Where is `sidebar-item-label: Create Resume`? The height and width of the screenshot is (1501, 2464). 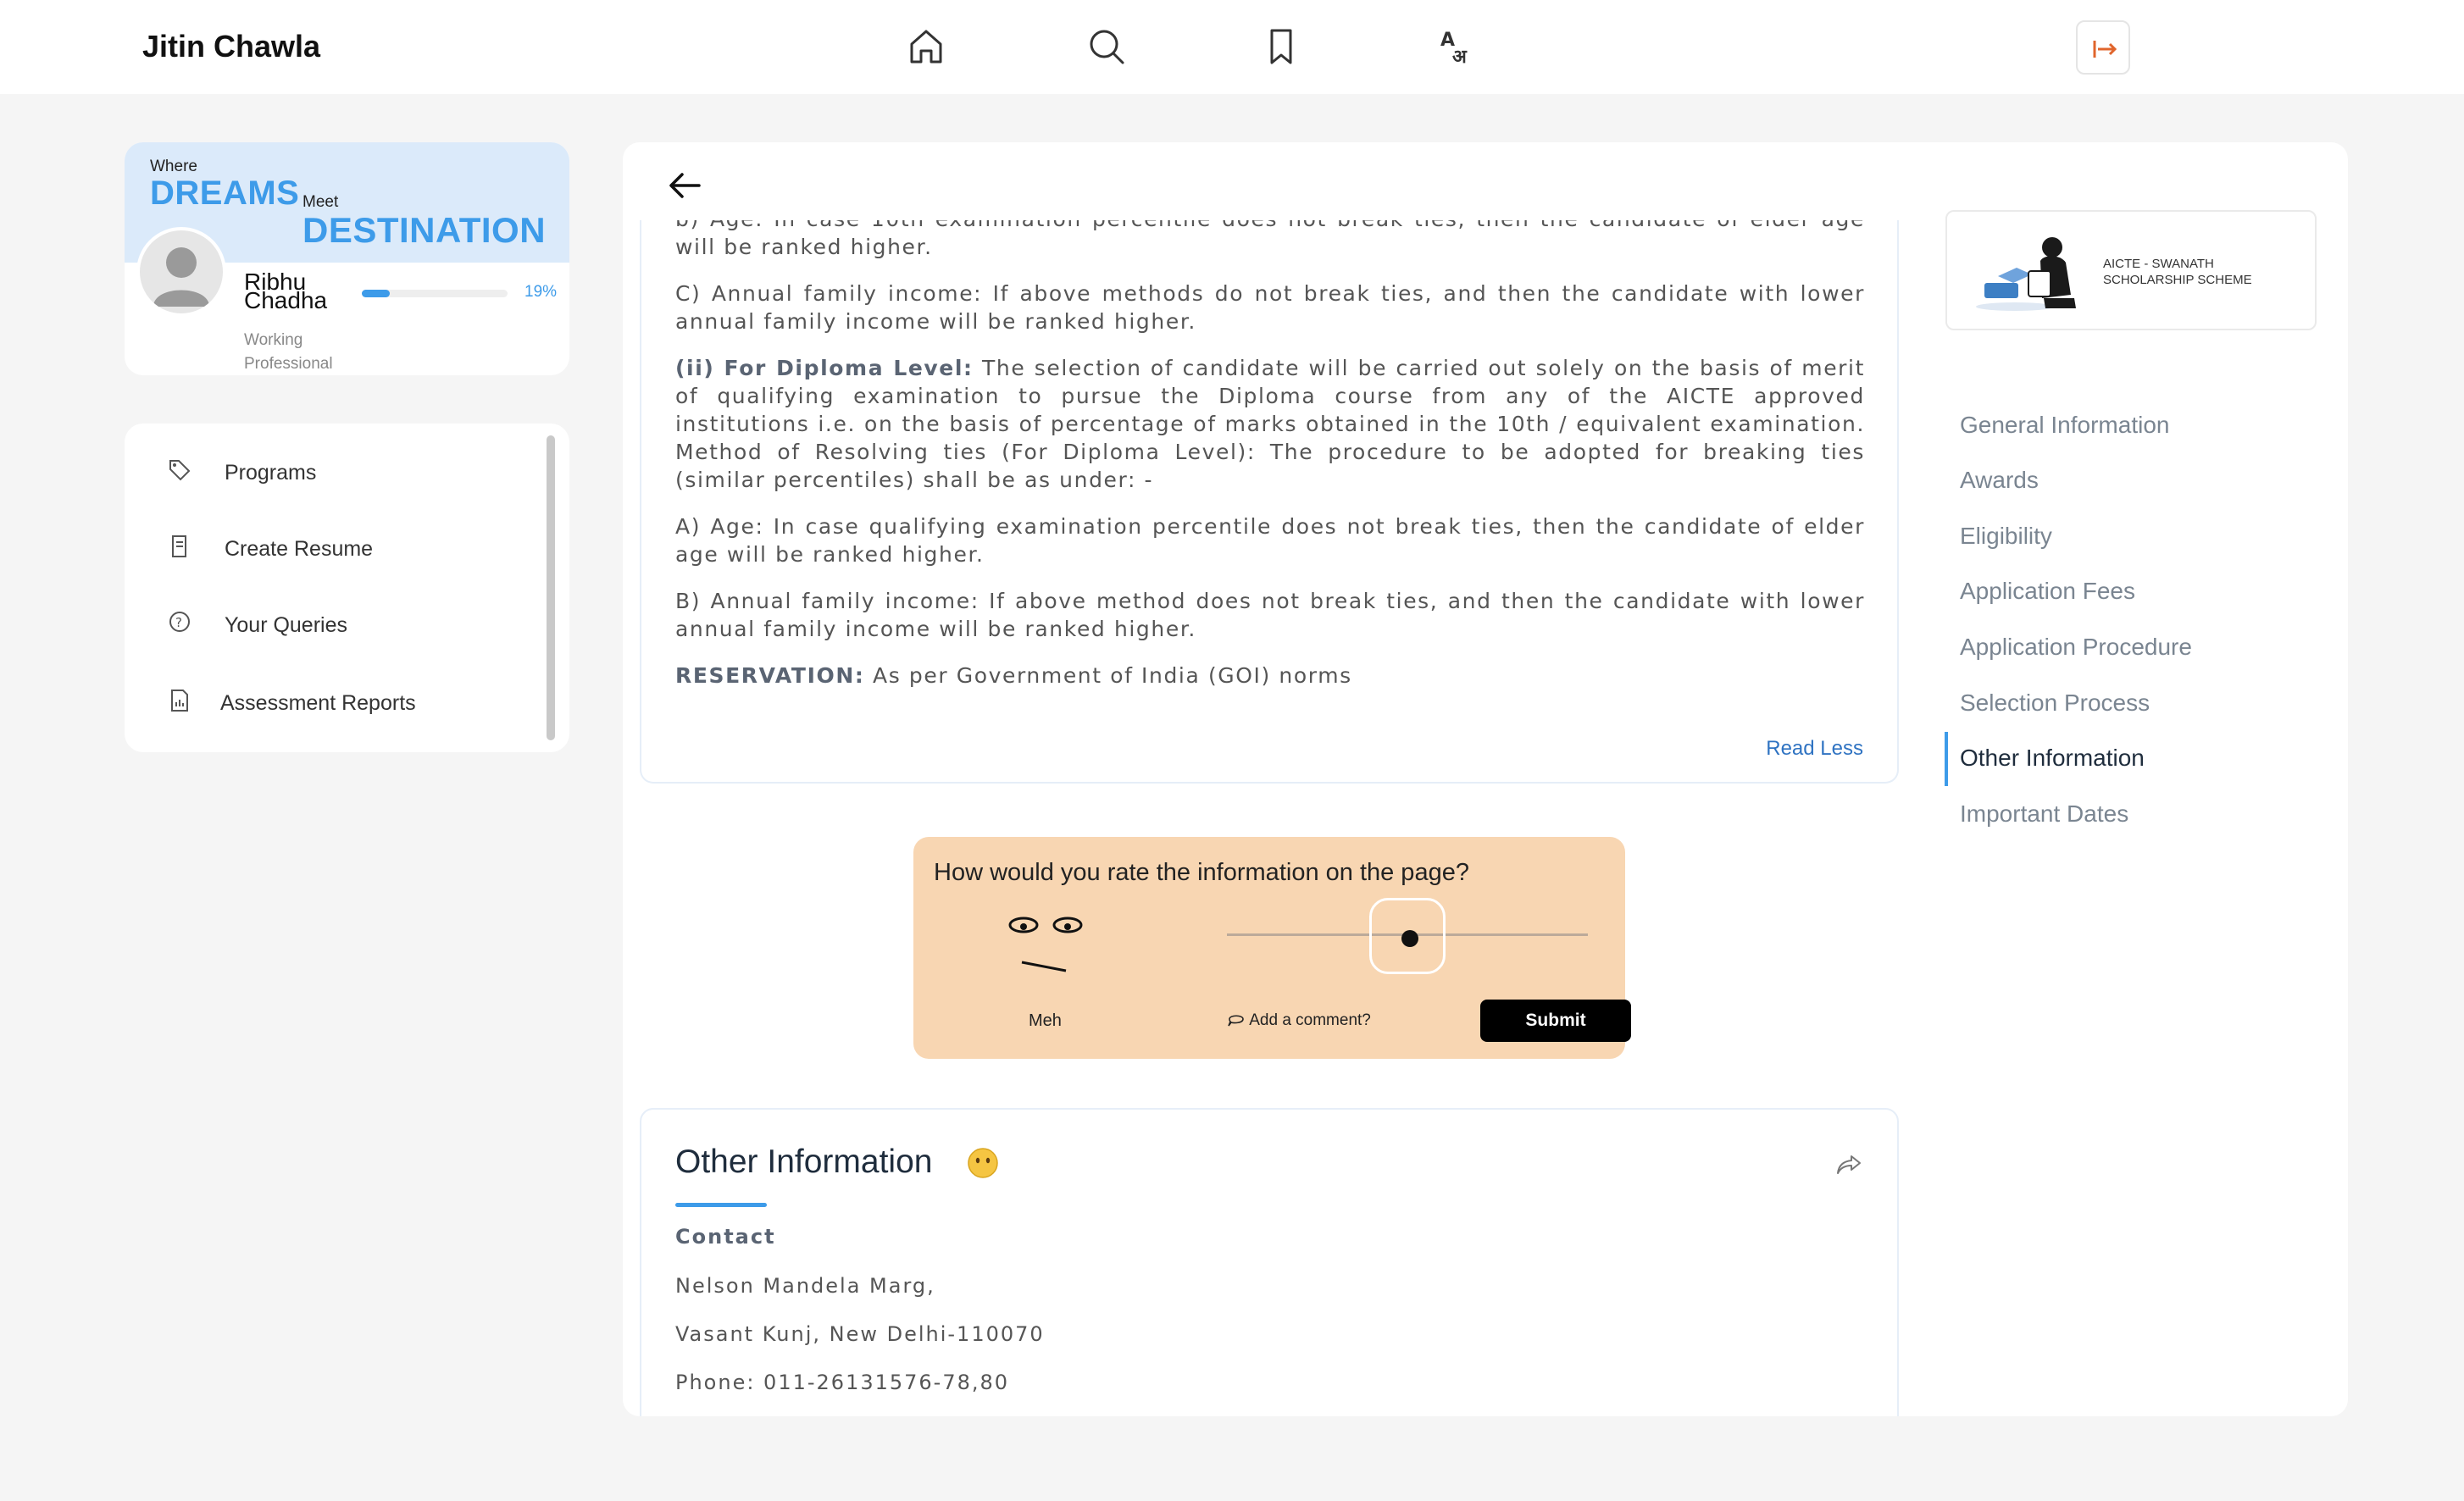
sidebar-item-label: Create Resume is located at coordinates (300, 549).